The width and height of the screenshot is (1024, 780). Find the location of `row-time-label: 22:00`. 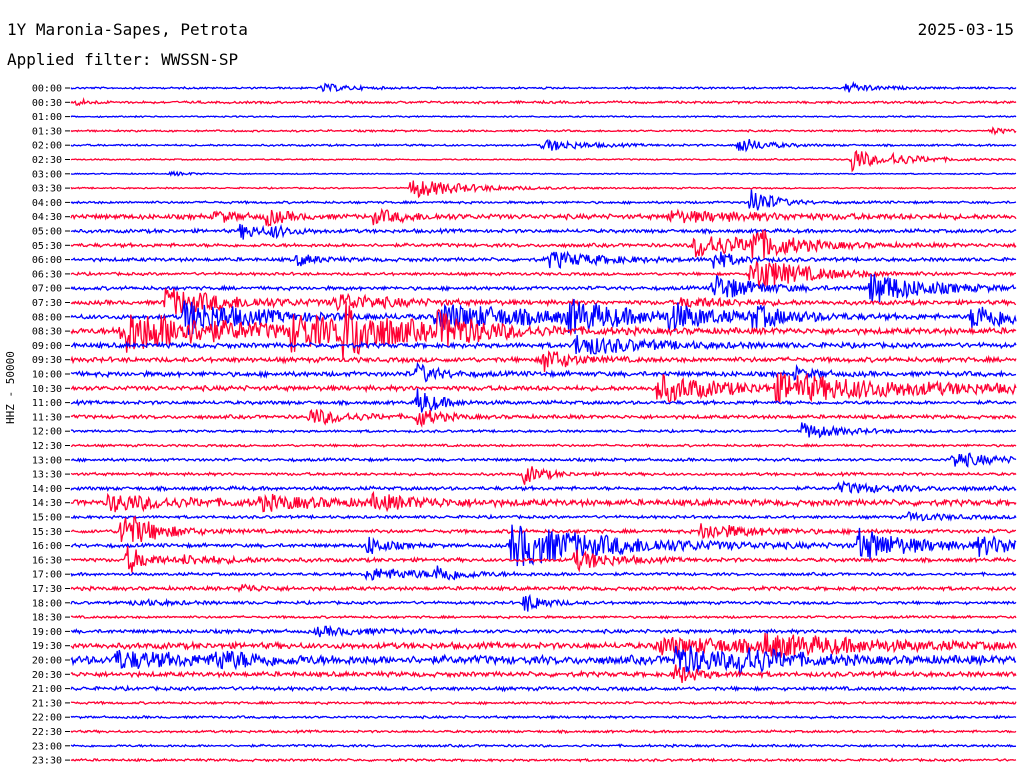

row-time-label: 22:00 is located at coordinates (47, 718).